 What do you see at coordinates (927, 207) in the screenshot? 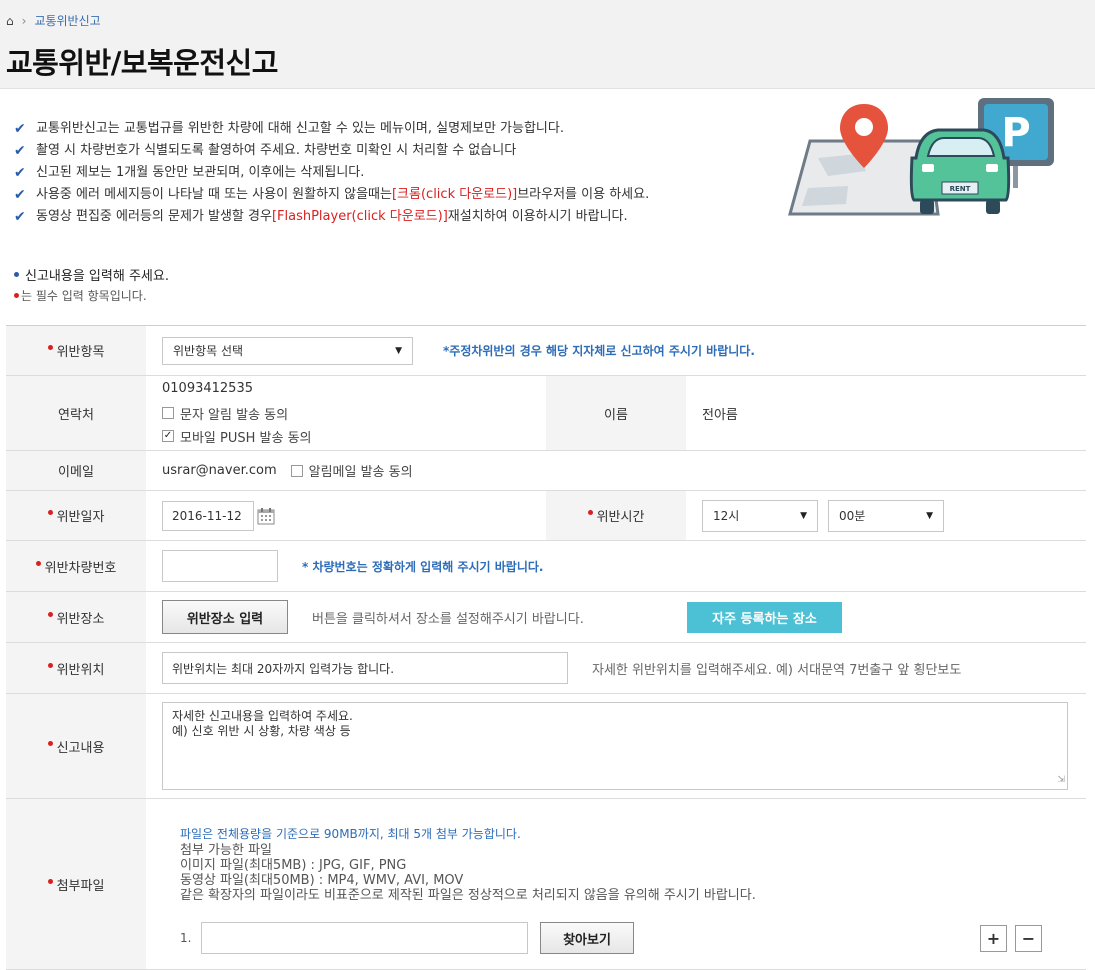
I see `car-wheel` at bounding box center [927, 207].